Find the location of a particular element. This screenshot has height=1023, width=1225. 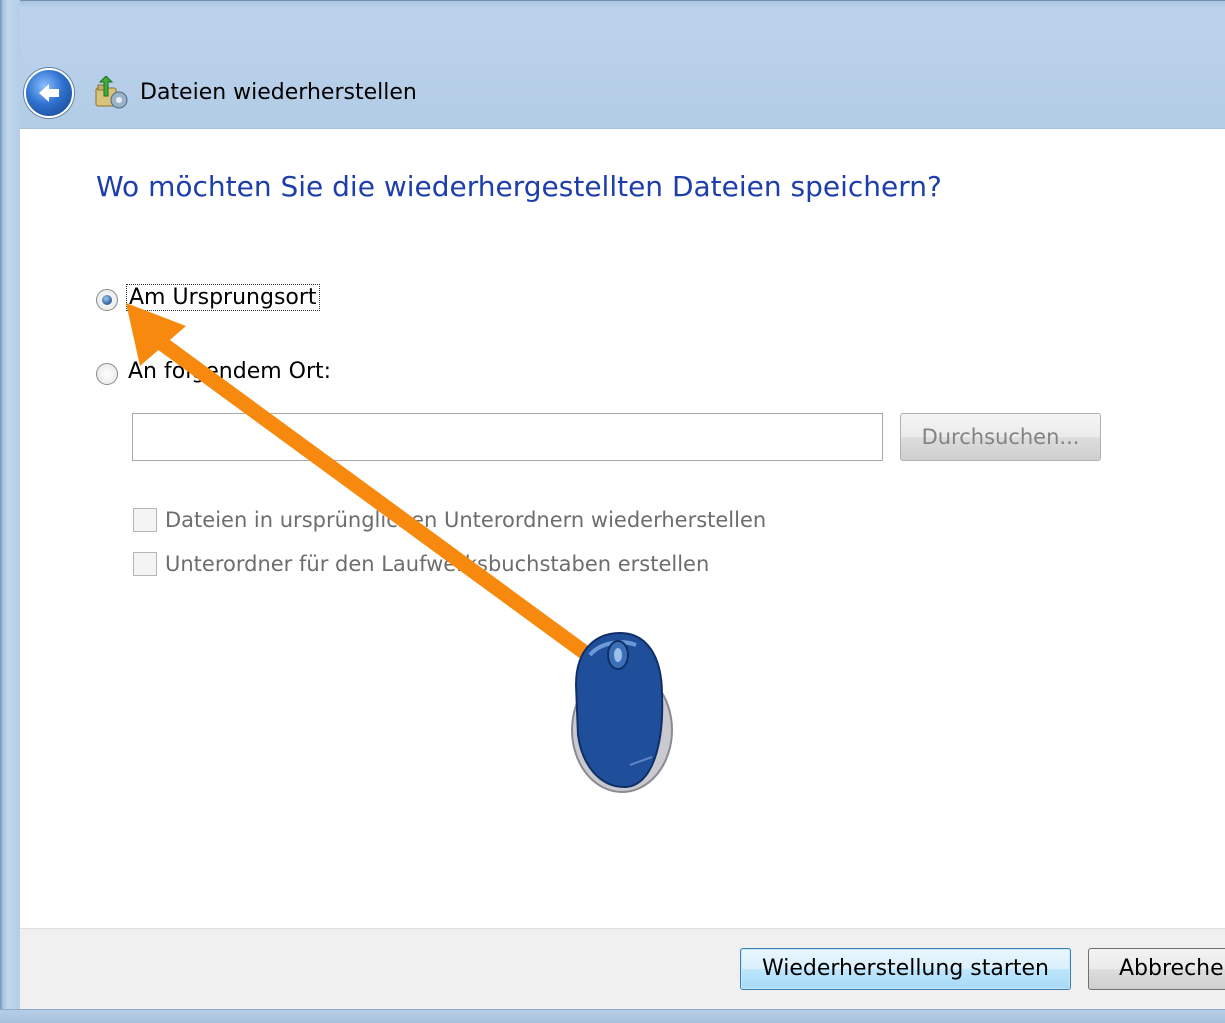

radio-selected-dot is located at coordinates (107, 300).